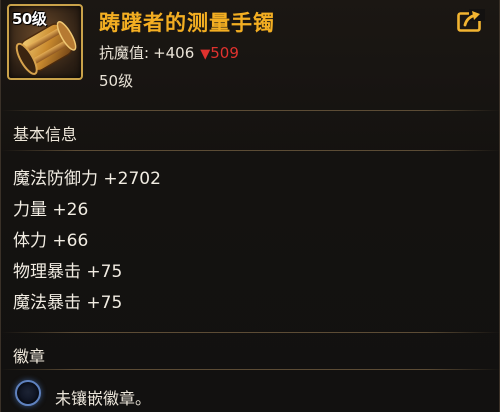 The image size is (500, 412). What do you see at coordinates (51, 210) in the screenshot?
I see `attribute-row: 力量 +26` at bounding box center [51, 210].